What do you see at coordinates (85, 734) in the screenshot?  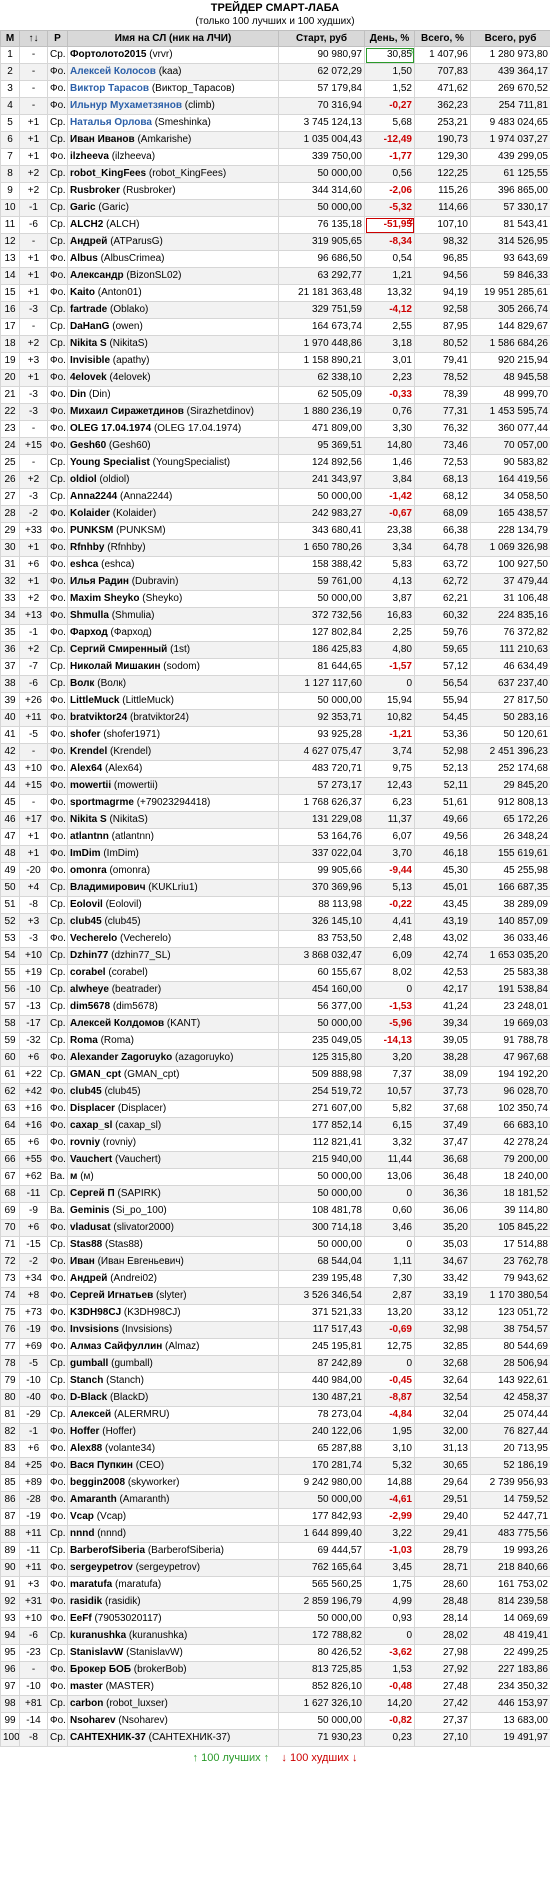 I see `trader-name-link: shofer` at bounding box center [85, 734].